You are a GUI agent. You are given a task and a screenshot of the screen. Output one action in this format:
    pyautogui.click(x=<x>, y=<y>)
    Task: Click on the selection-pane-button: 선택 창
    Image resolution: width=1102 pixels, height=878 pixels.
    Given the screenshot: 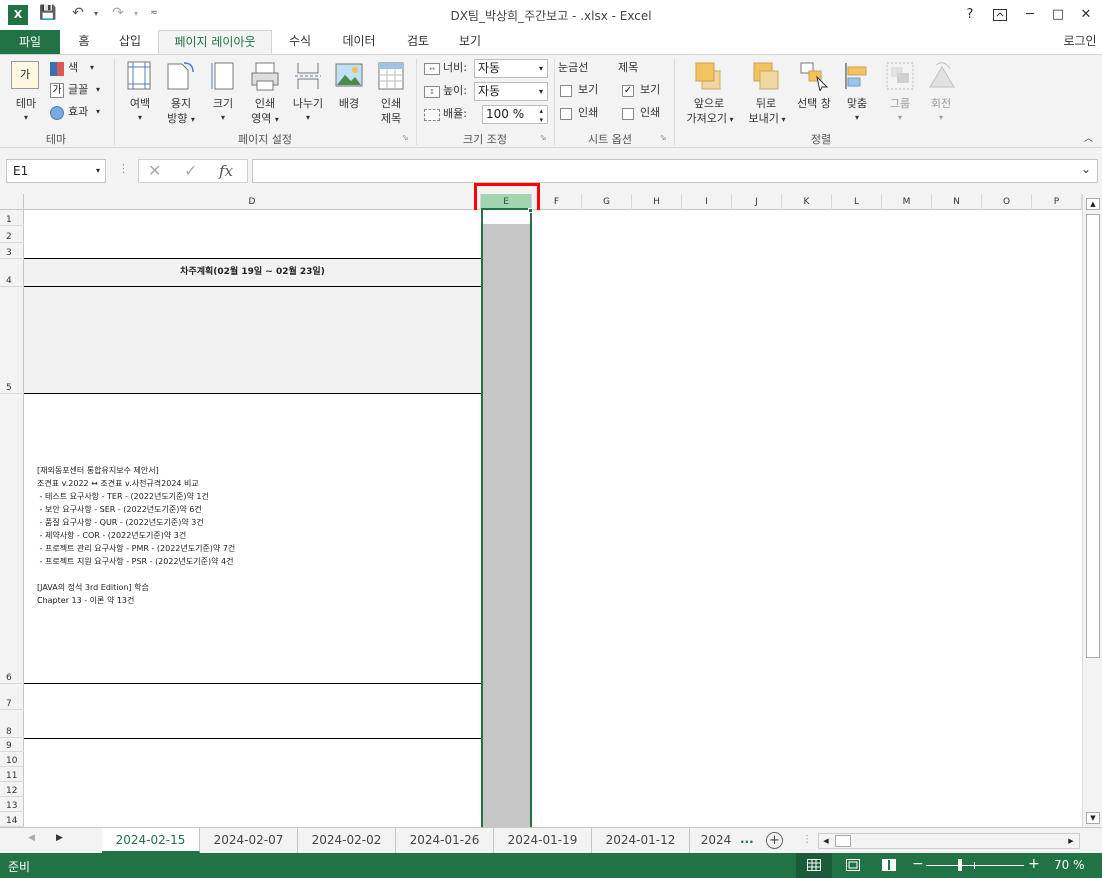 What is the action you would take?
    pyautogui.click(x=814, y=94)
    